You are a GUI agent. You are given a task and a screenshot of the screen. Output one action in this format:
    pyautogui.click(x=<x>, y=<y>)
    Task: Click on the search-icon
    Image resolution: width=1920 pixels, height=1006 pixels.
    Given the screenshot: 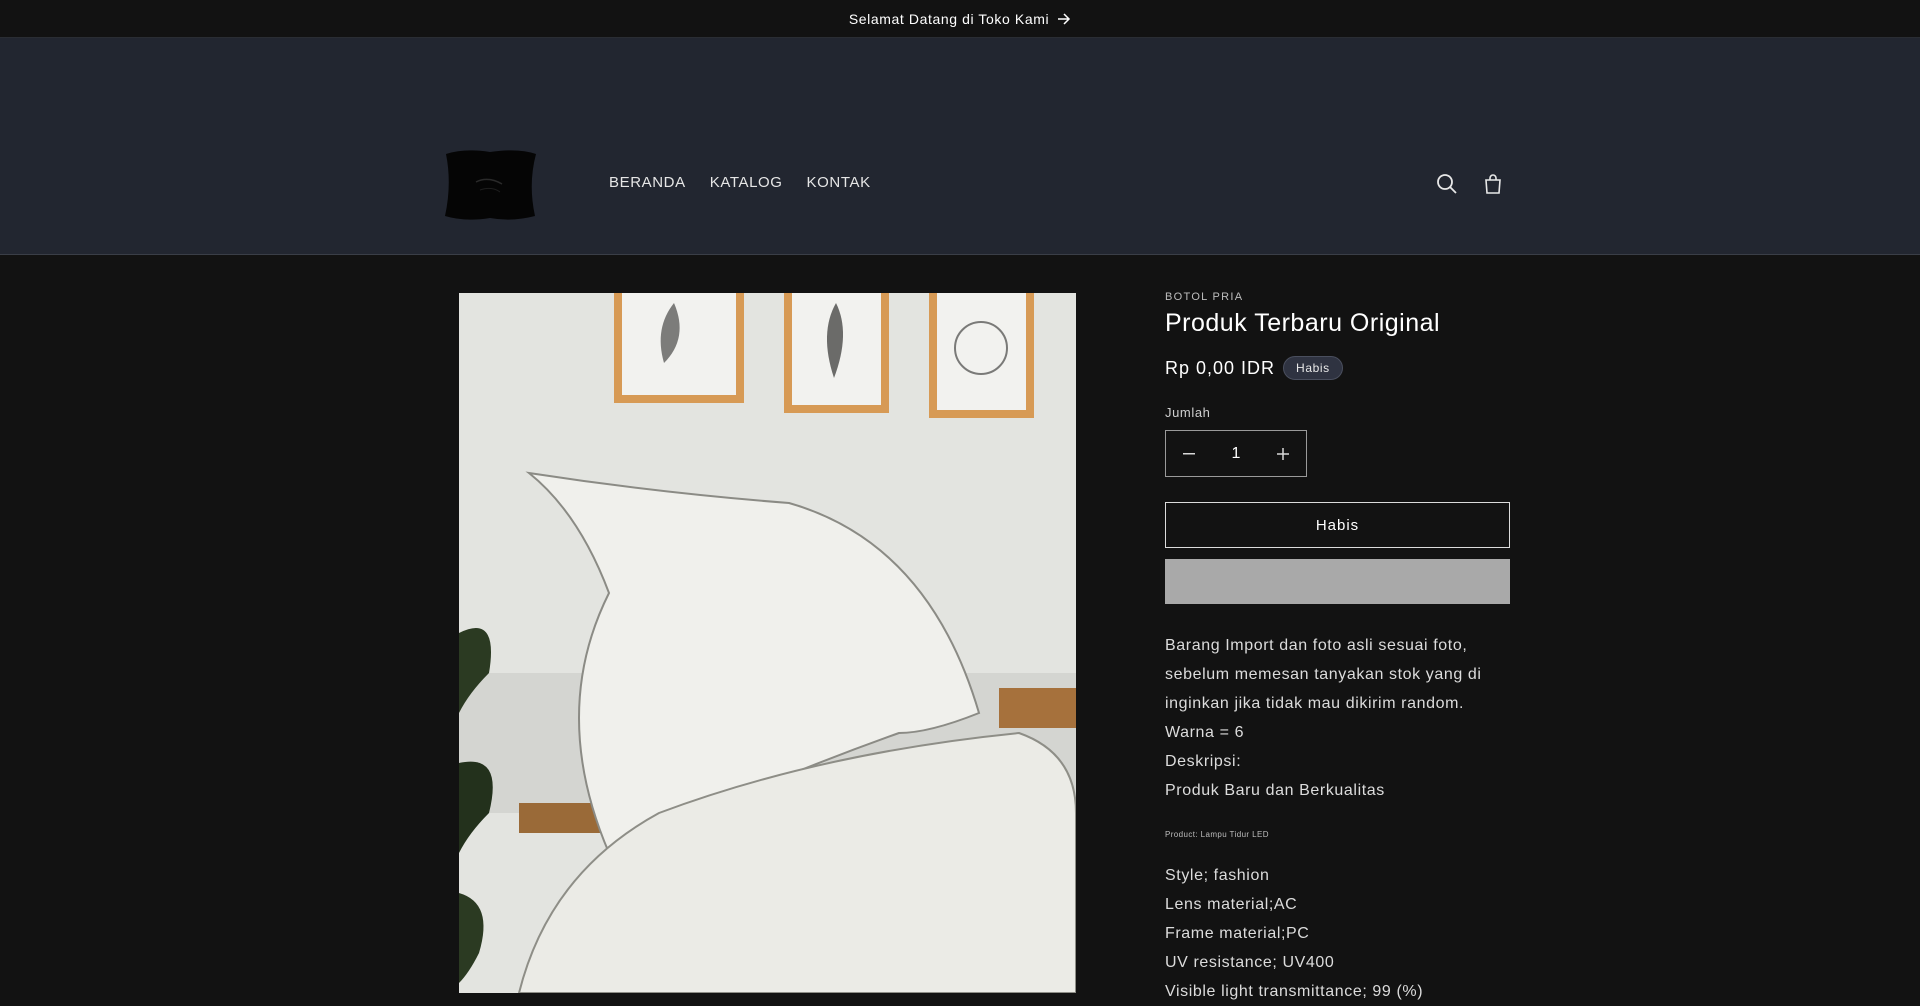 What is the action you would take?
    pyautogui.click(x=1447, y=184)
    